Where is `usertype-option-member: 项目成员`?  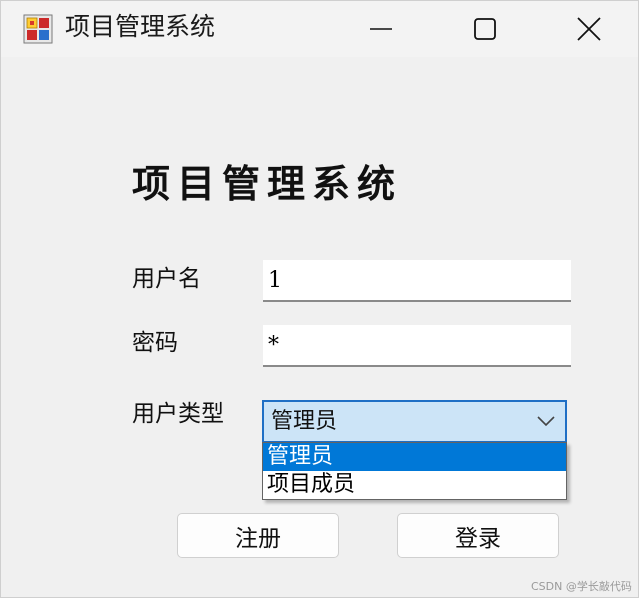
usertype-option-member: 项目成员 is located at coordinates (414, 485).